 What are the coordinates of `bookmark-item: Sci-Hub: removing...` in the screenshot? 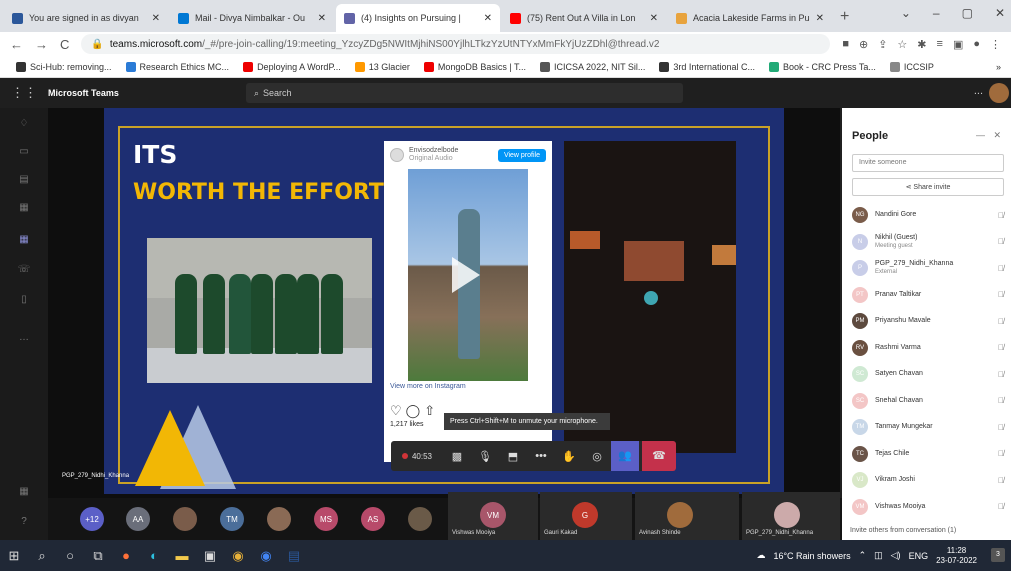 It's located at (64, 66).